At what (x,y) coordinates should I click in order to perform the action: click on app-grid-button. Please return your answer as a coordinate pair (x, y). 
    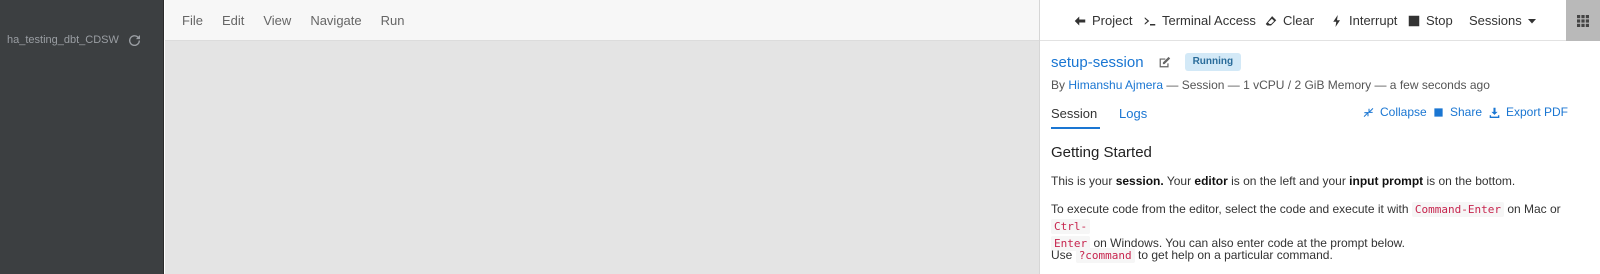
    Looking at the image, I should click on (1583, 20).